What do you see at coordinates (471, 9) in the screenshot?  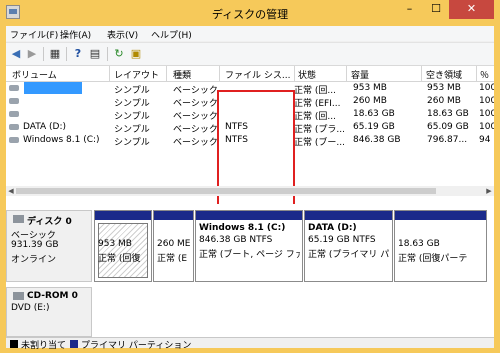 I see `close-button: ✕` at bounding box center [471, 9].